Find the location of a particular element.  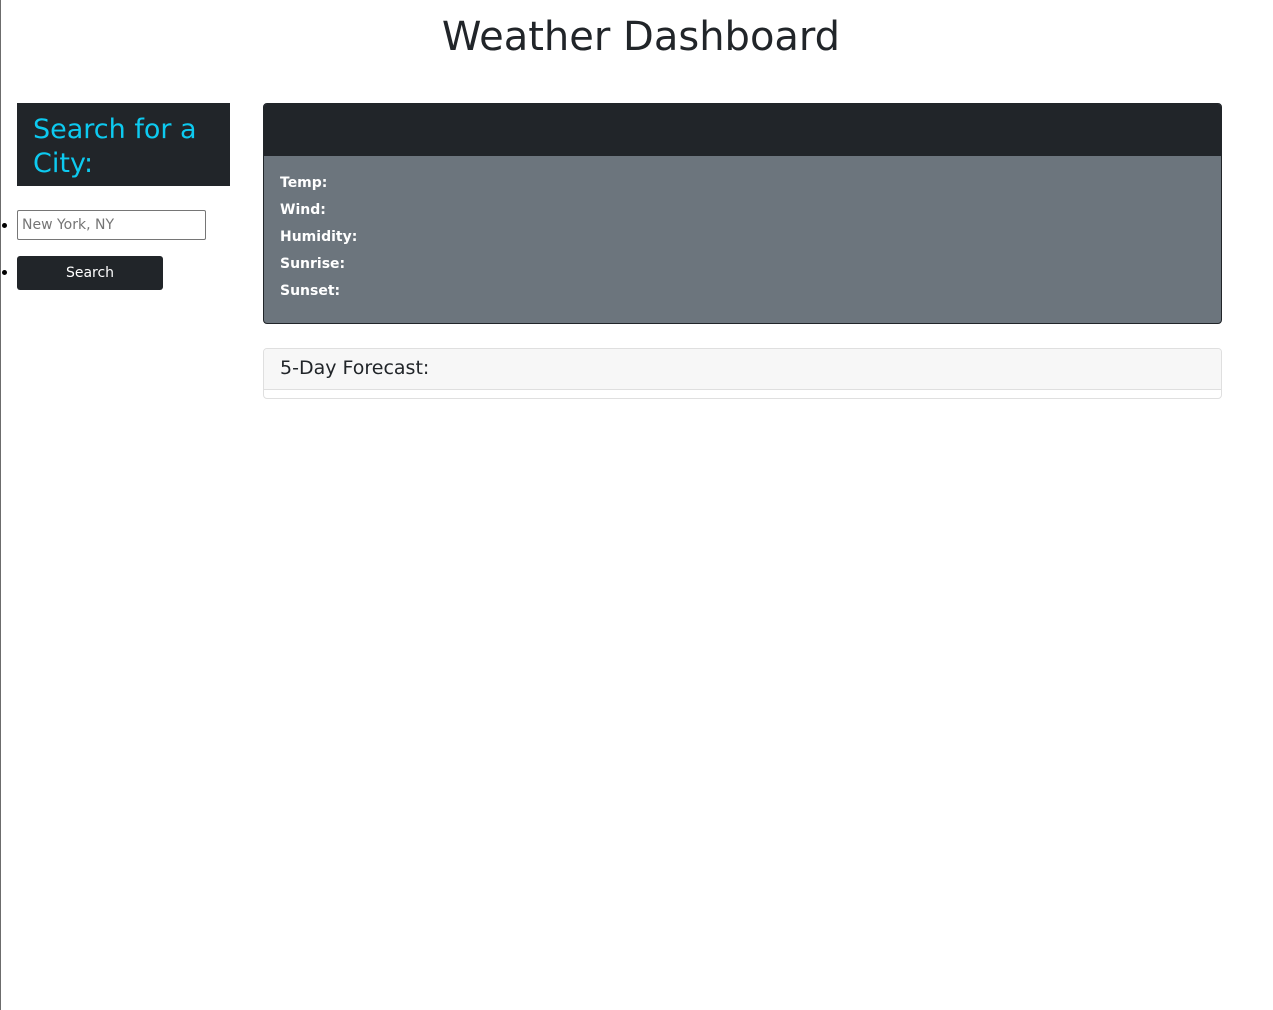

forecast-card: 5-Day Forecast: is located at coordinates (742, 373).